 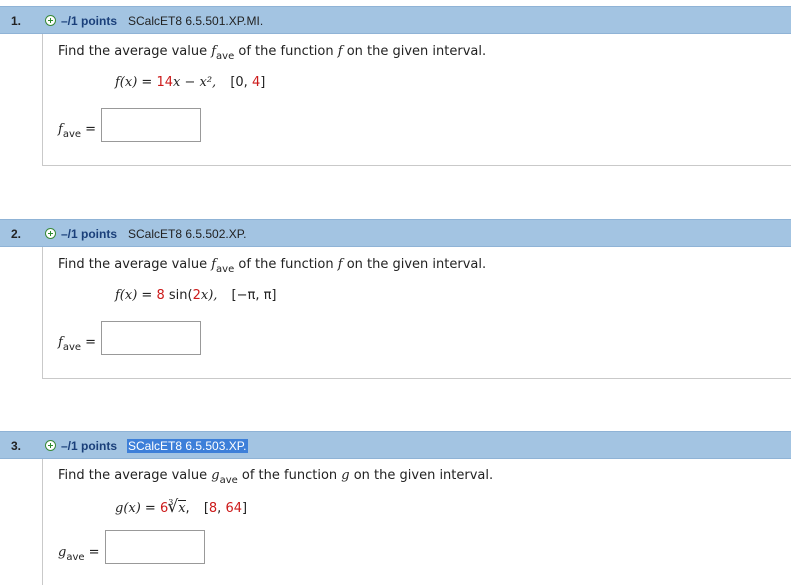 What do you see at coordinates (213, 508) in the screenshot?
I see `interval-value: 8` at bounding box center [213, 508].